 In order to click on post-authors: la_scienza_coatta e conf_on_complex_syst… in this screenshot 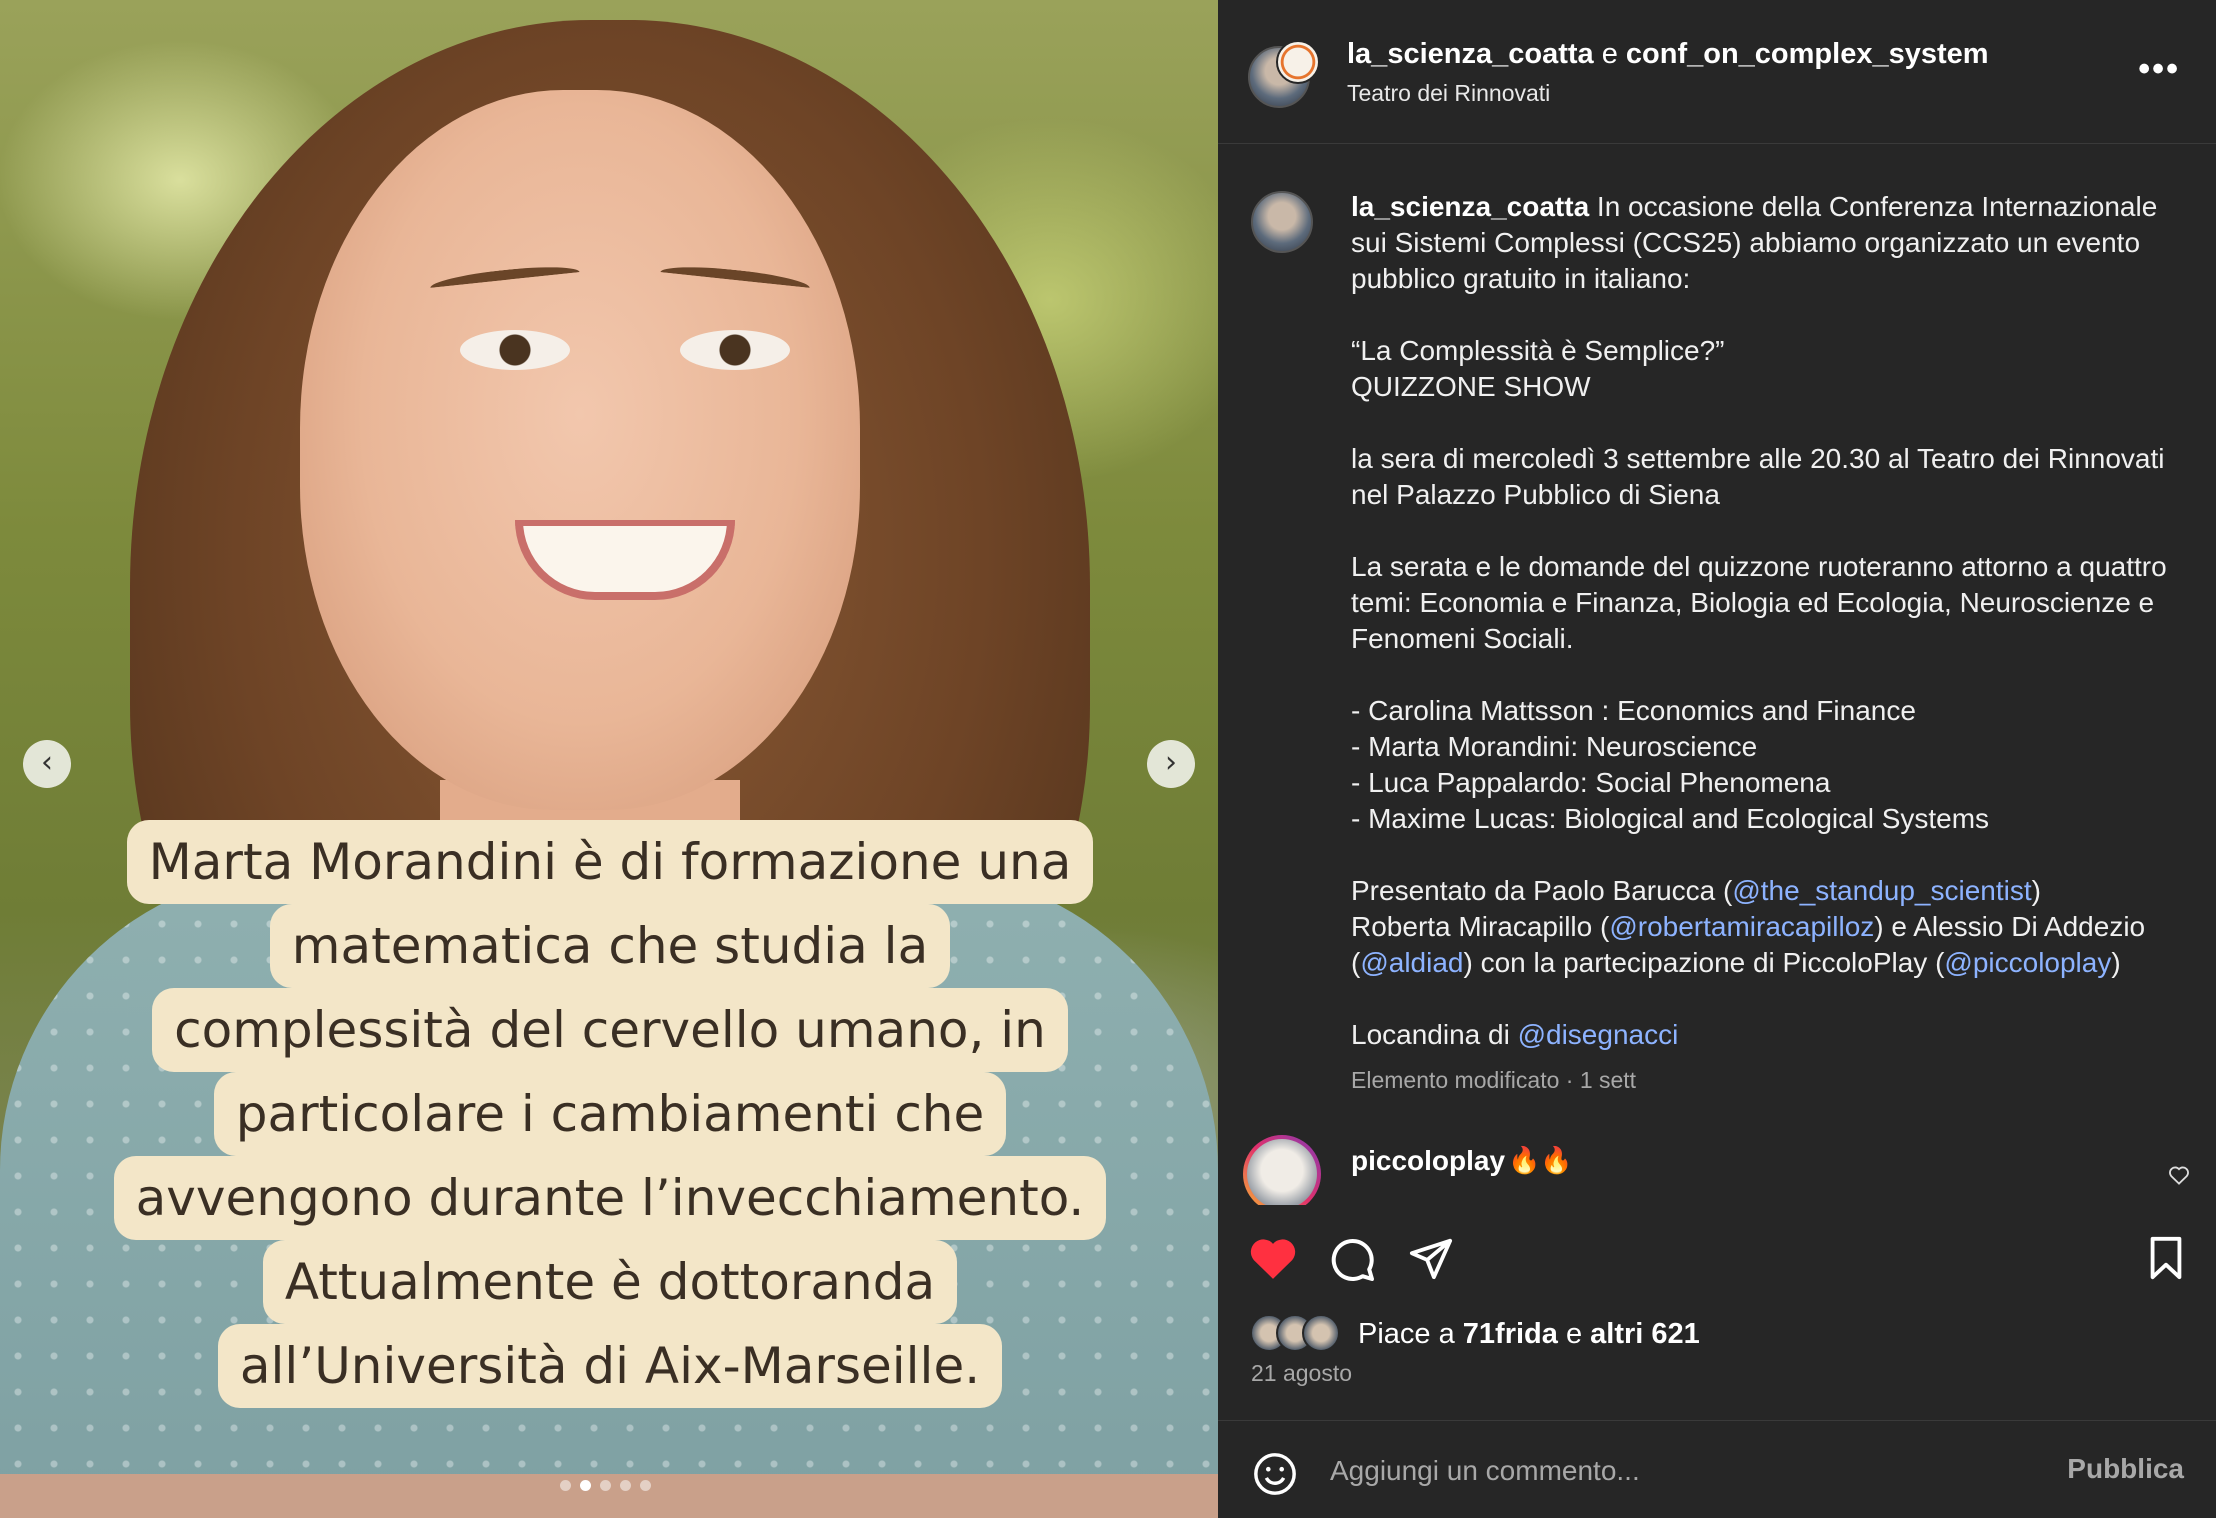, I will do `click(1668, 54)`.